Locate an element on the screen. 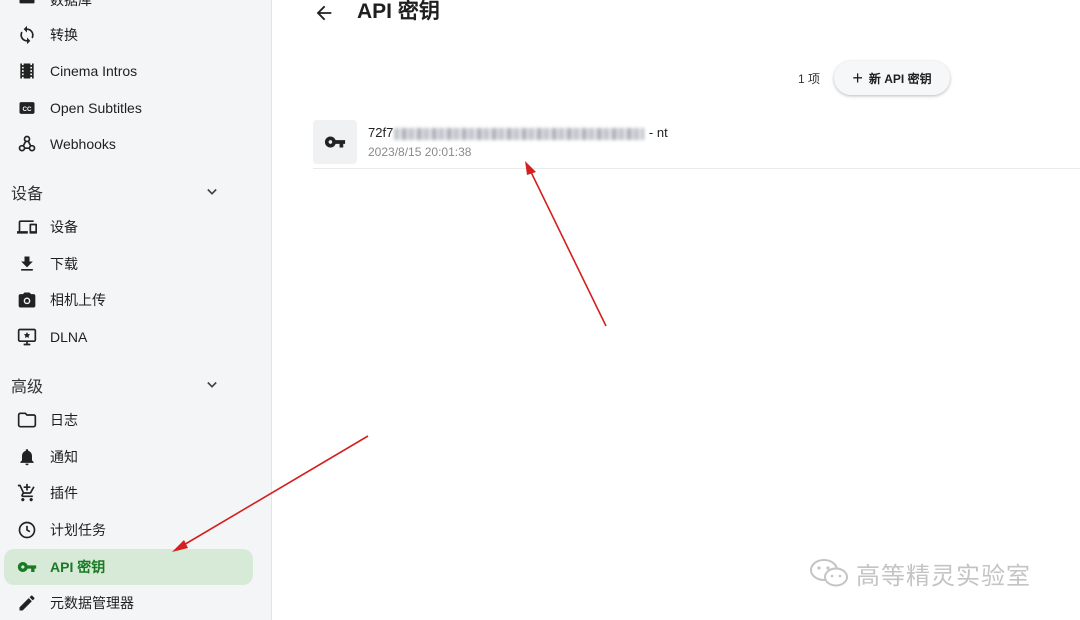  wechat-icon is located at coordinates (829, 573).